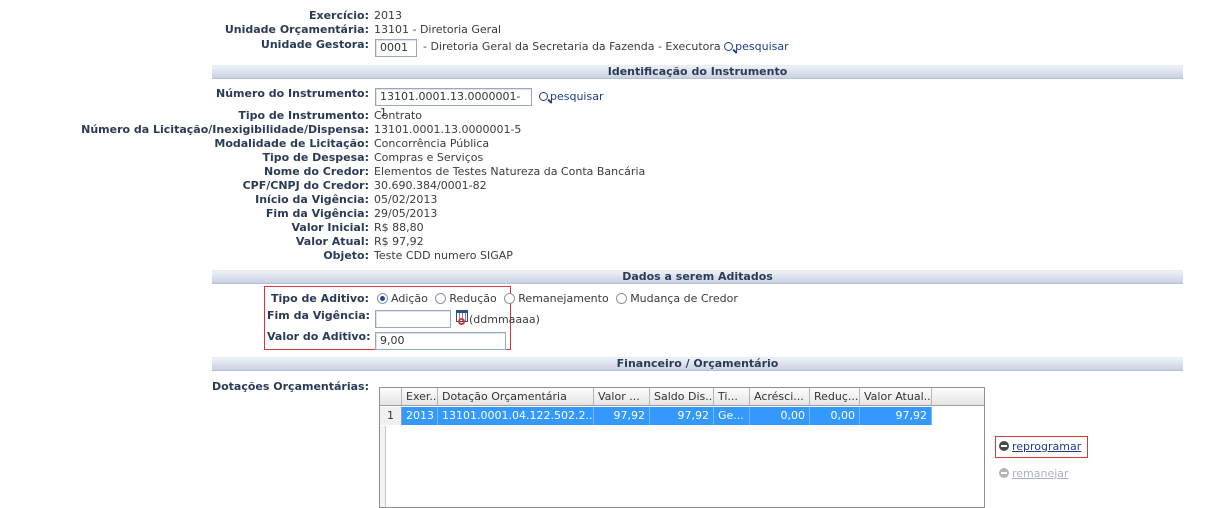 The height and width of the screenshot is (508, 1214). Describe the element at coordinates (319, 315) in the screenshot. I see `fim-vigencia-aditivo-label: Fim da Vigência:` at that location.